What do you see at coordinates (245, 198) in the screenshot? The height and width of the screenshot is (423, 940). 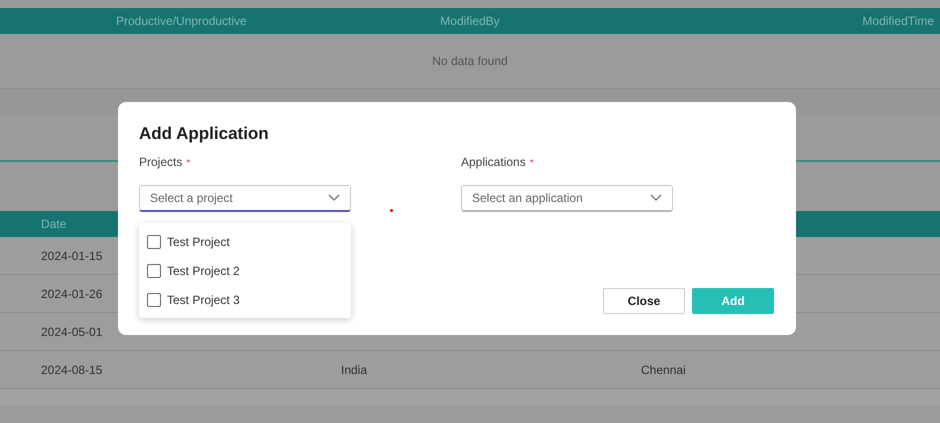 I see `select-field: Select a project` at bounding box center [245, 198].